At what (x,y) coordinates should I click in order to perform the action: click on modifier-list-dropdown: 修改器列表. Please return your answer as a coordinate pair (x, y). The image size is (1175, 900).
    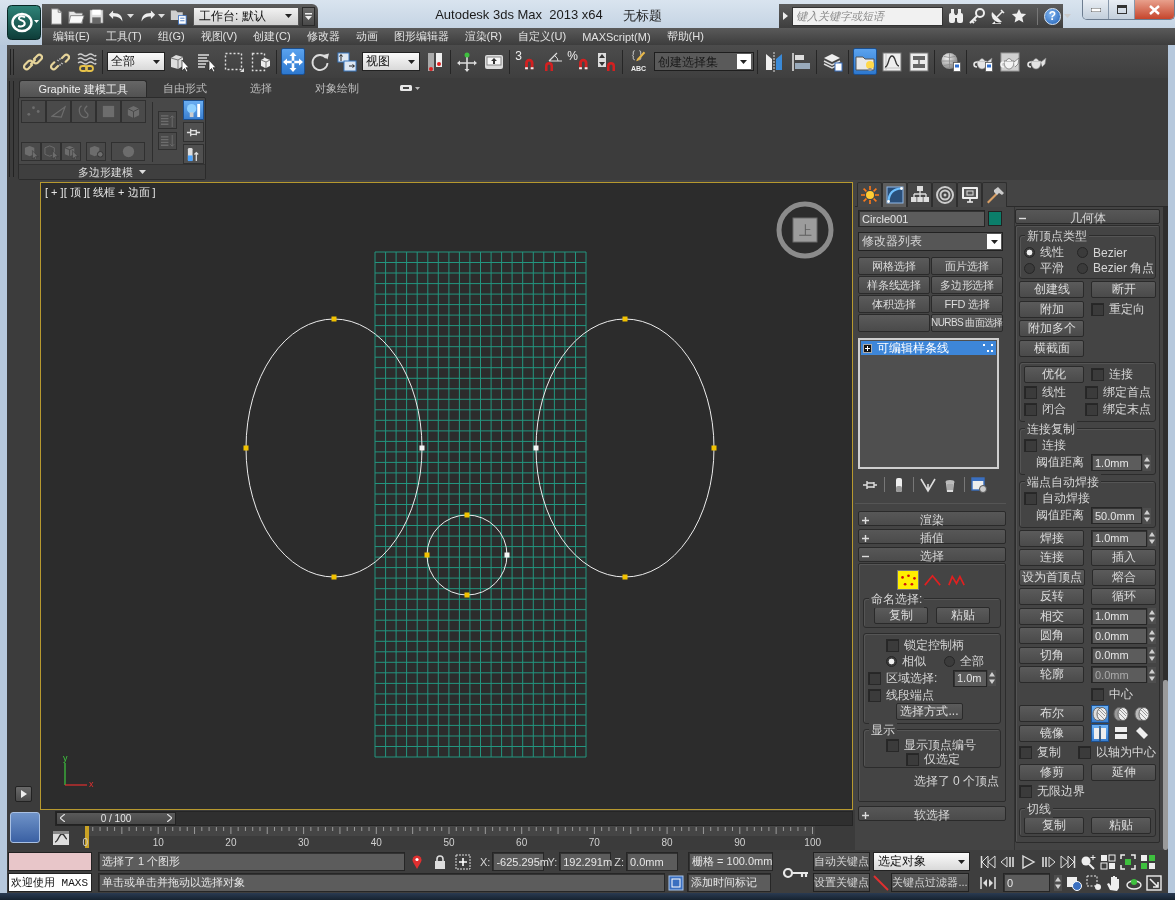
    Looking at the image, I should click on (930, 241).